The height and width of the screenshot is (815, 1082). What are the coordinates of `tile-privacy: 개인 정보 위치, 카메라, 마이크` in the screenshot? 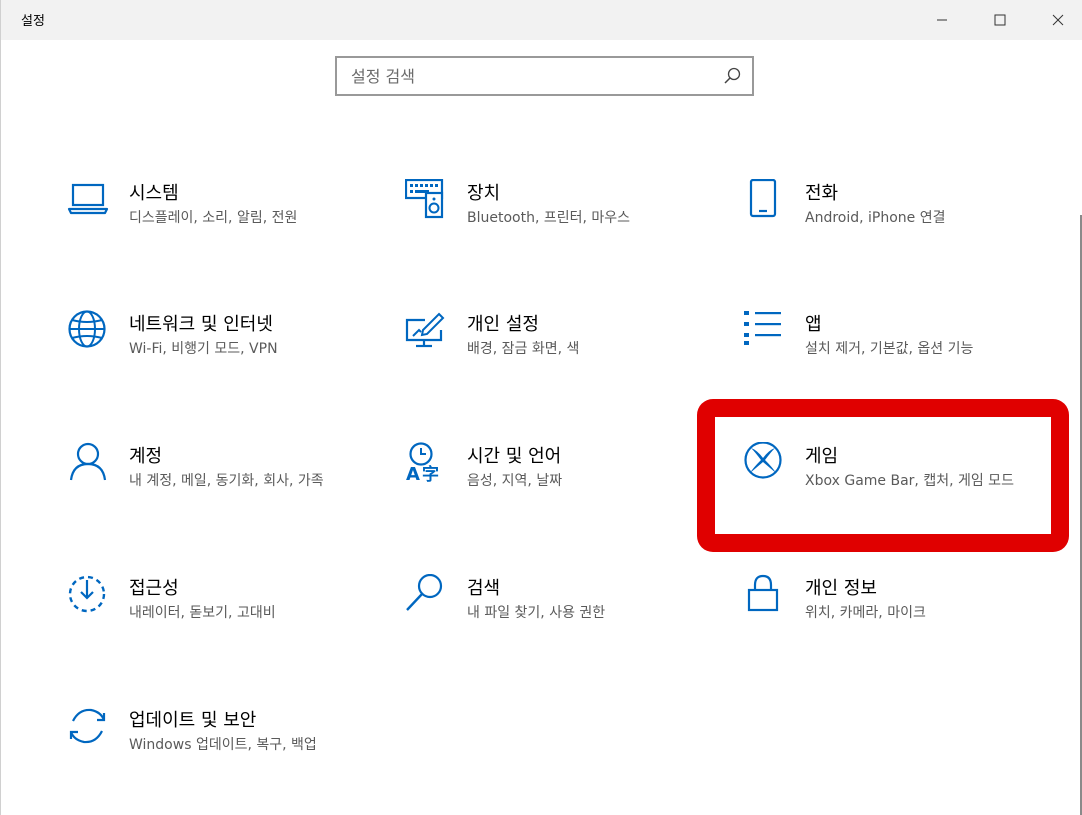 It's located at (893, 624).